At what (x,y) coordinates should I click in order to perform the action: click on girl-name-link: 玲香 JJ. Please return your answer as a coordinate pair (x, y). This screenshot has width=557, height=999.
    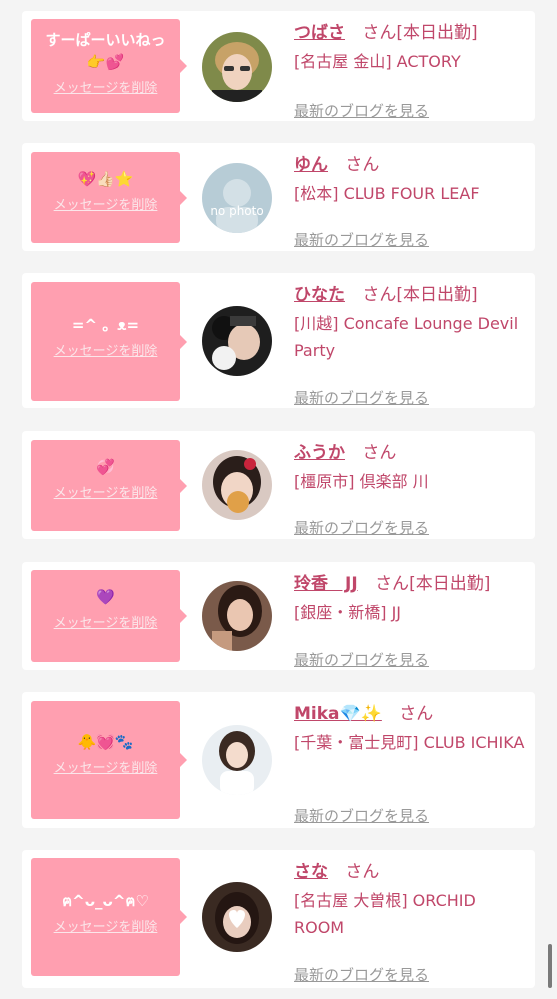
    Looking at the image, I should click on (326, 584).